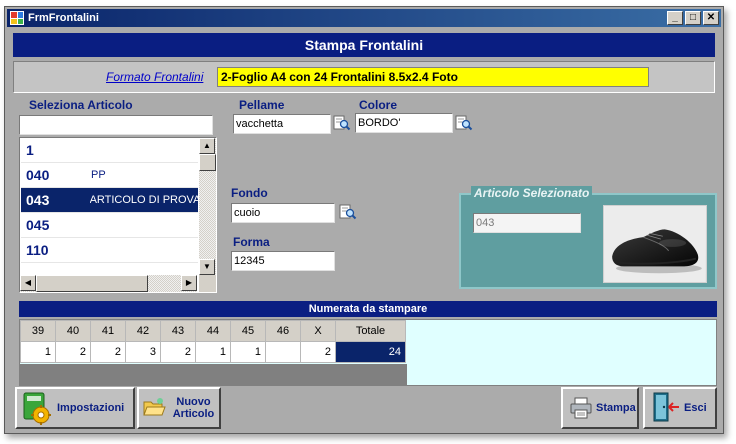 This screenshot has height=444, width=736. What do you see at coordinates (532, 193) in the screenshot?
I see `selected-article-title: Articolo Selezionato` at bounding box center [532, 193].